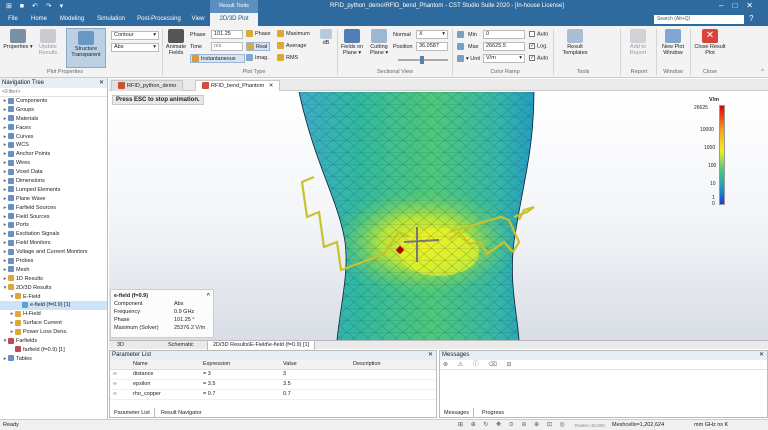 This screenshot has width=768, height=430. I want to click on slider-thumb, so click(422, 60).